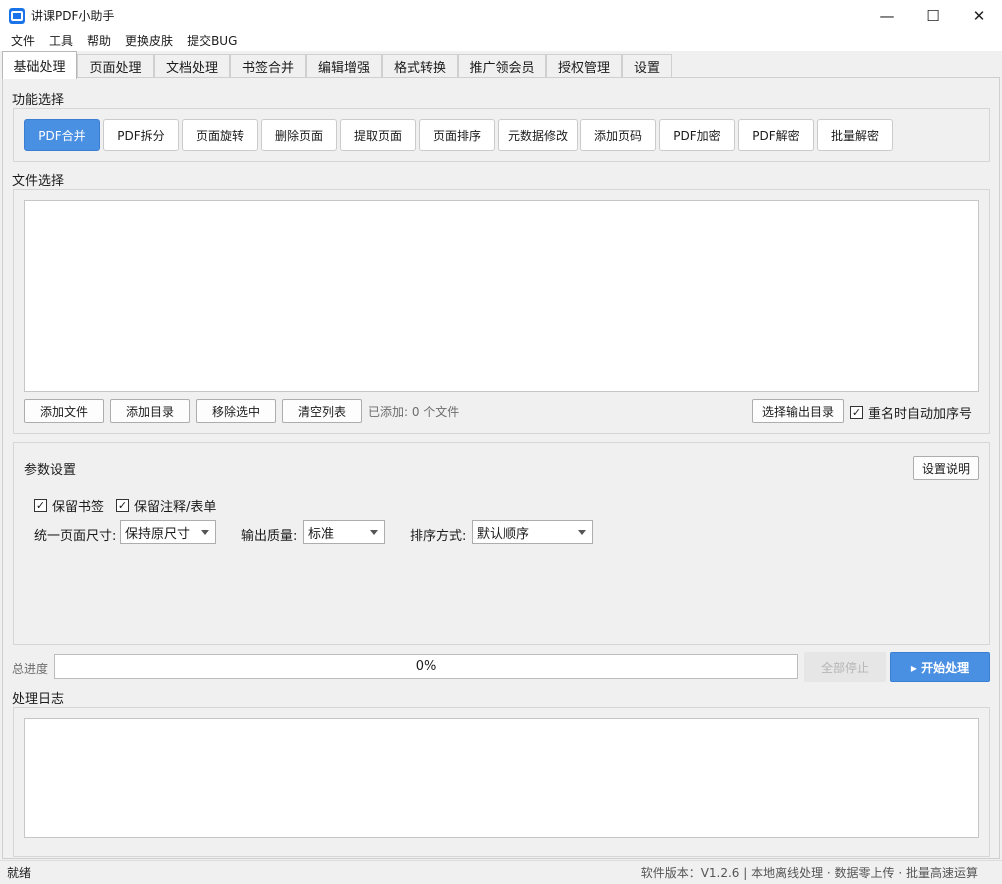 Image resolution: width=1002 pixels, height=884 pixels. I want to click on choose-output-dir-button: 选择输出目录, so click(798, 411).